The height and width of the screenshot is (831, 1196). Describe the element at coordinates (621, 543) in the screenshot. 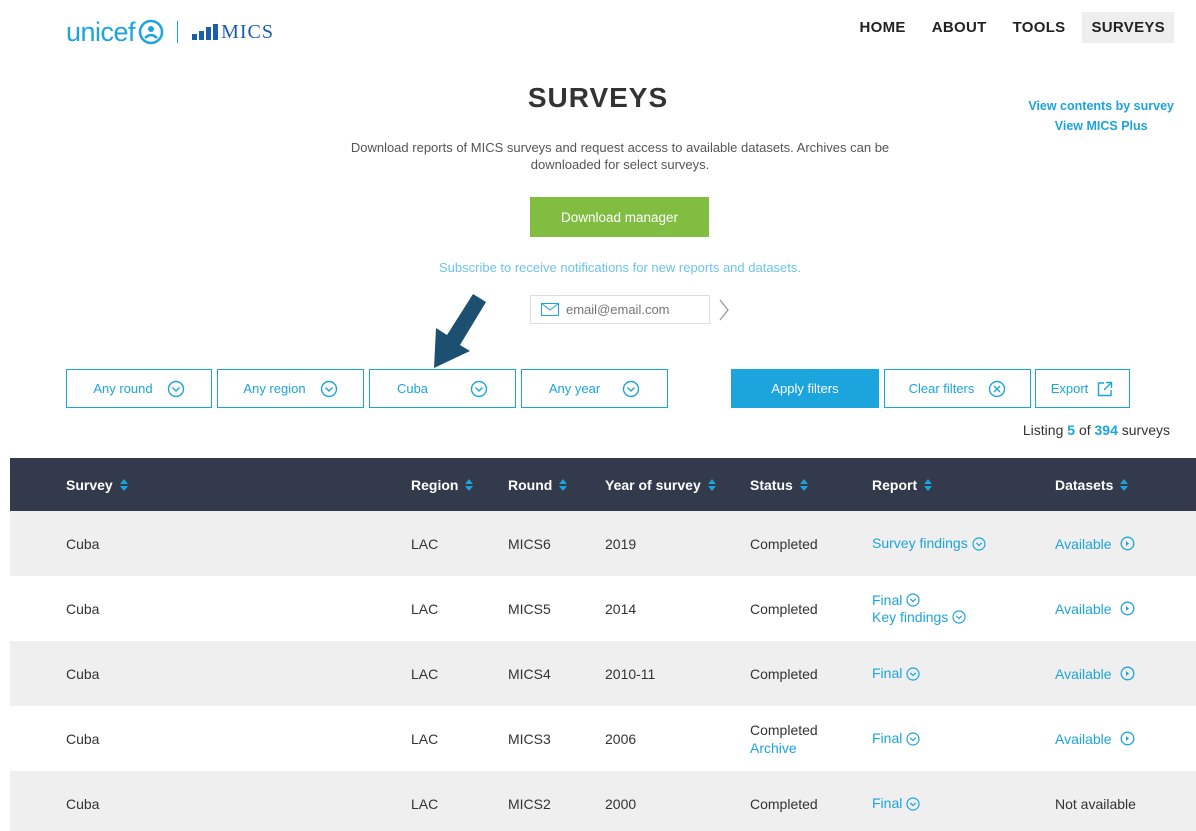

I see `year-cell: 2019` at that location.